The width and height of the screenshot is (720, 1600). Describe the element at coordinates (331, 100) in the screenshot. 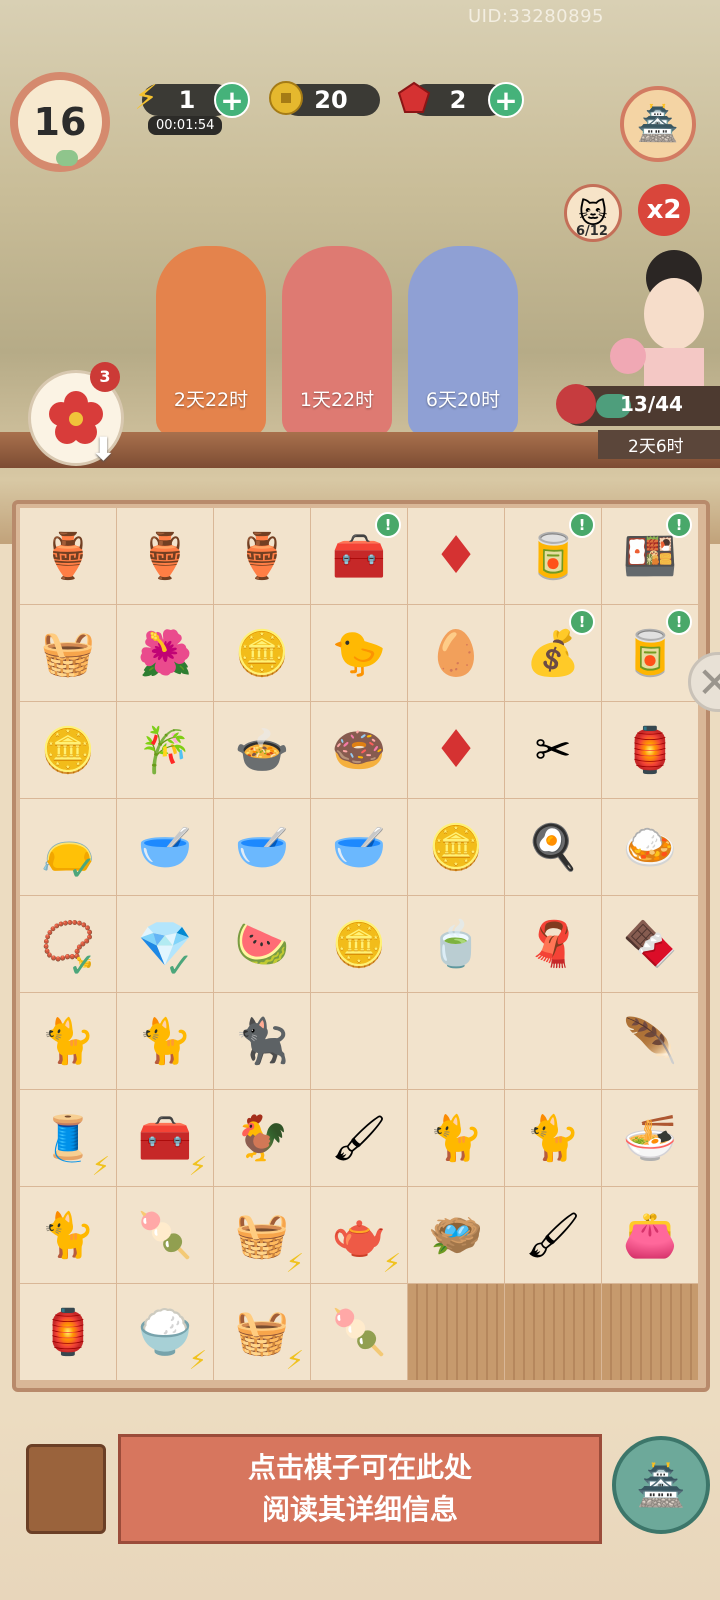

I see `coin-count: 20` at that location.